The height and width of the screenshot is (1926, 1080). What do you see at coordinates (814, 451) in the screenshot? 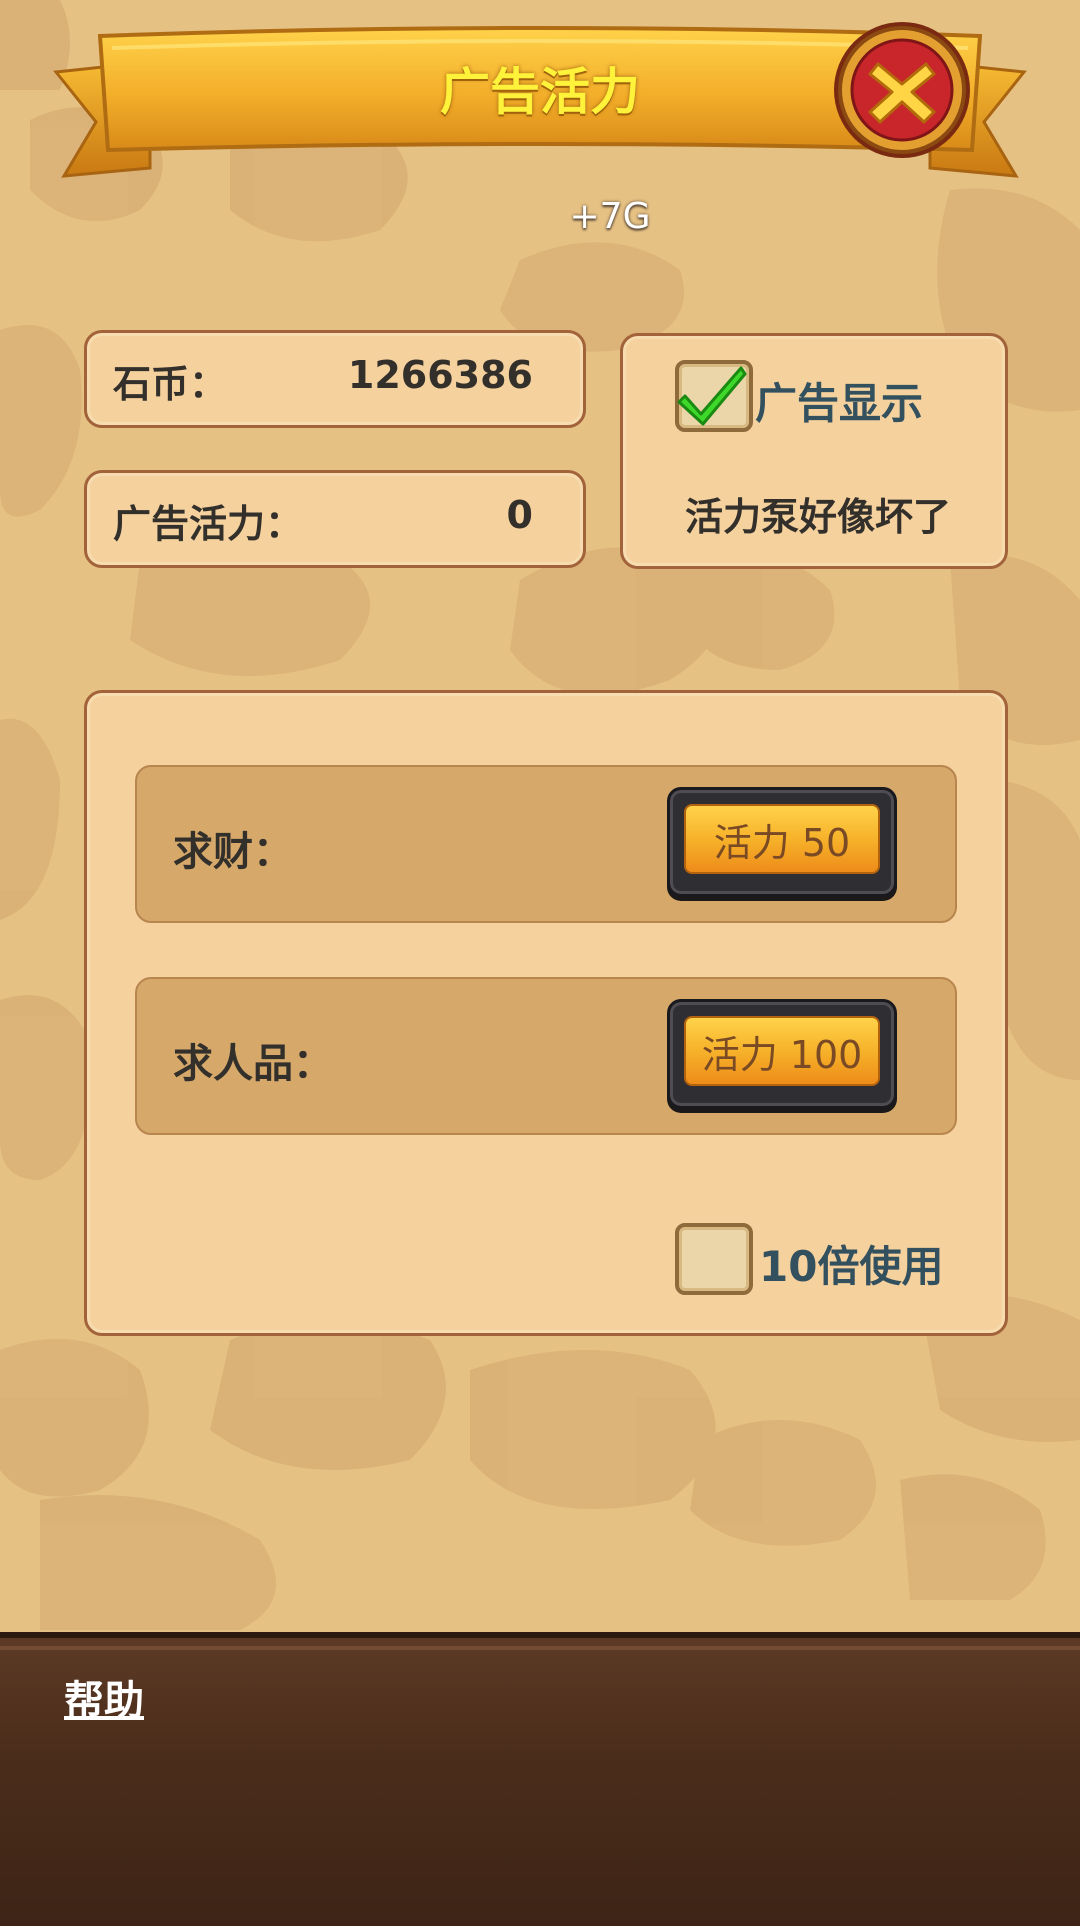
I see `ad-display-panel: 广告显示 活力泵好像坏了` at bounding box center [814, 451].